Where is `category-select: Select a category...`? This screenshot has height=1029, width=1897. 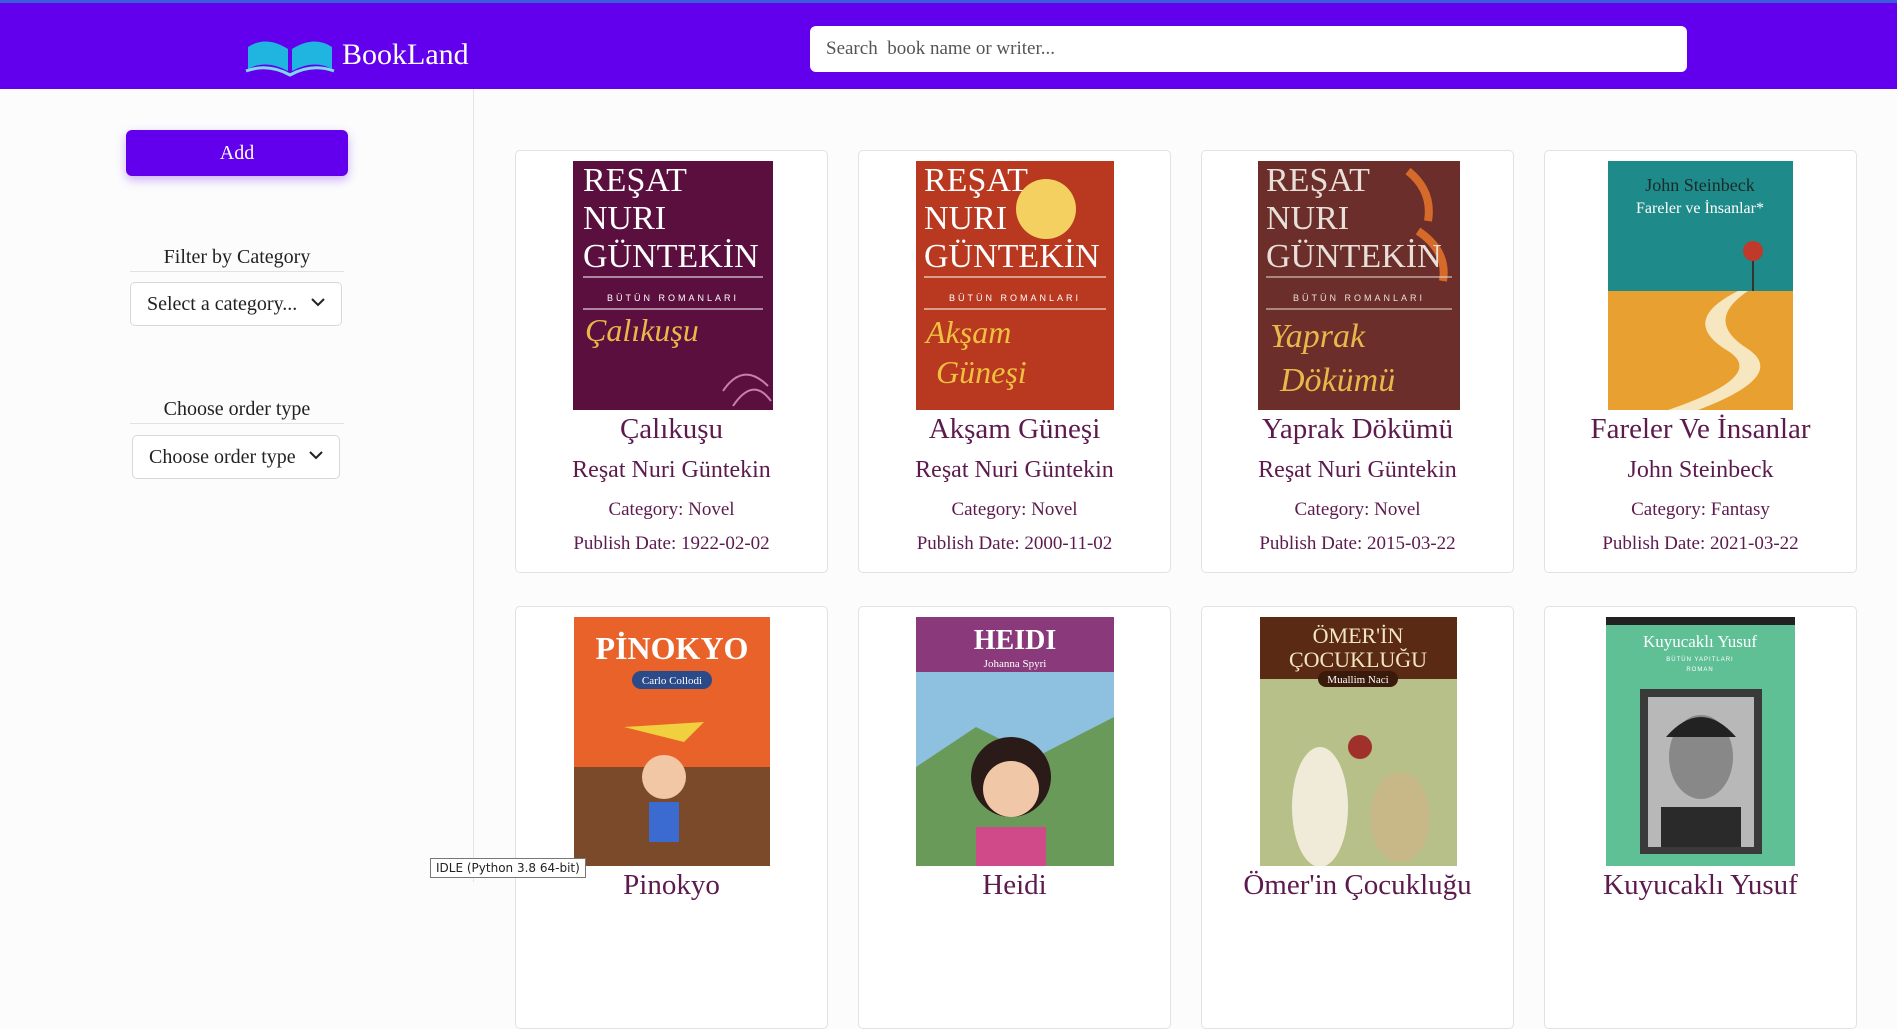
category-select: Select a category... is located at coordinates (236, 304).